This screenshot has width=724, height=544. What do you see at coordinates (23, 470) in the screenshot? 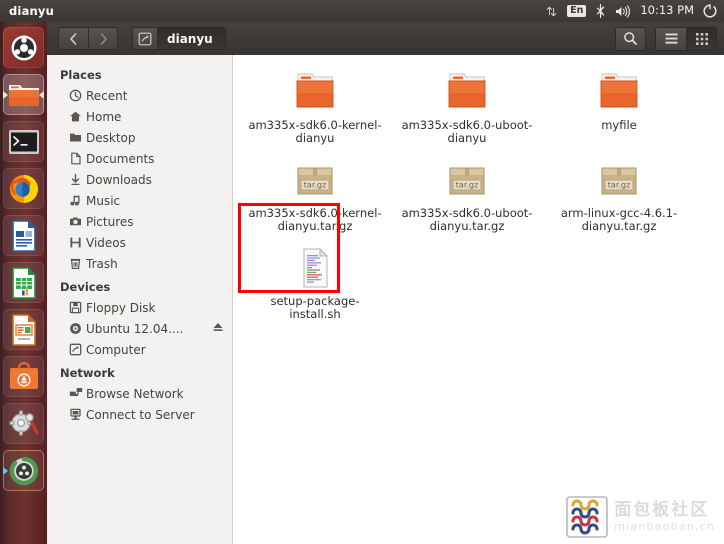
I see `launcher-software-updater-icon` at bounding box center [23, 470].